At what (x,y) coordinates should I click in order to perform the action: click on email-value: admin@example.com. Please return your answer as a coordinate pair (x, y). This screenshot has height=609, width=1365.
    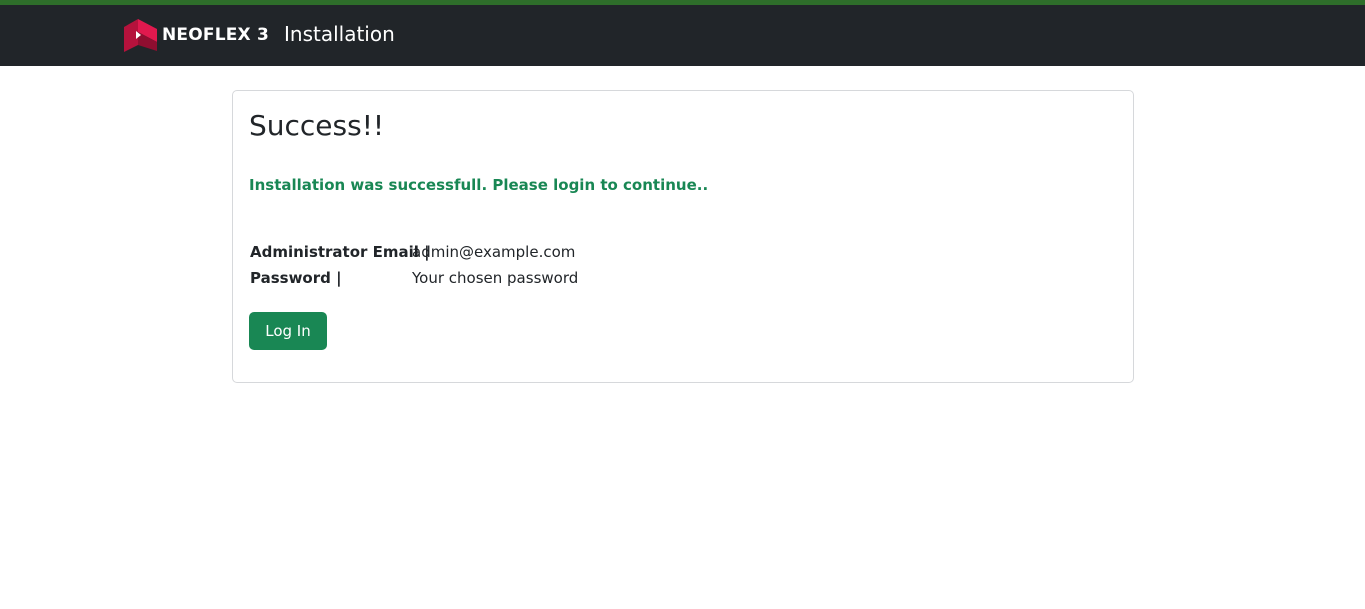
    Looking at the image, I should click on (494, 252).